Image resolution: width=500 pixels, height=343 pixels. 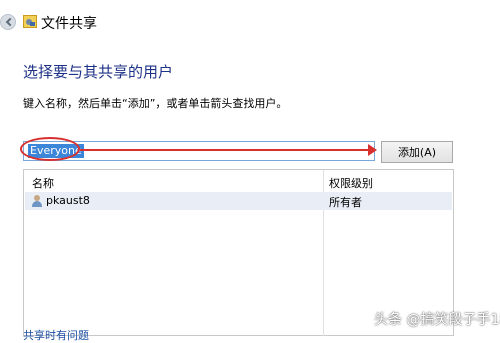 What do you see at coordinates (30, 21) in the screenshot?
I see `file-sharing-icon` at bounding box center [30, 21].